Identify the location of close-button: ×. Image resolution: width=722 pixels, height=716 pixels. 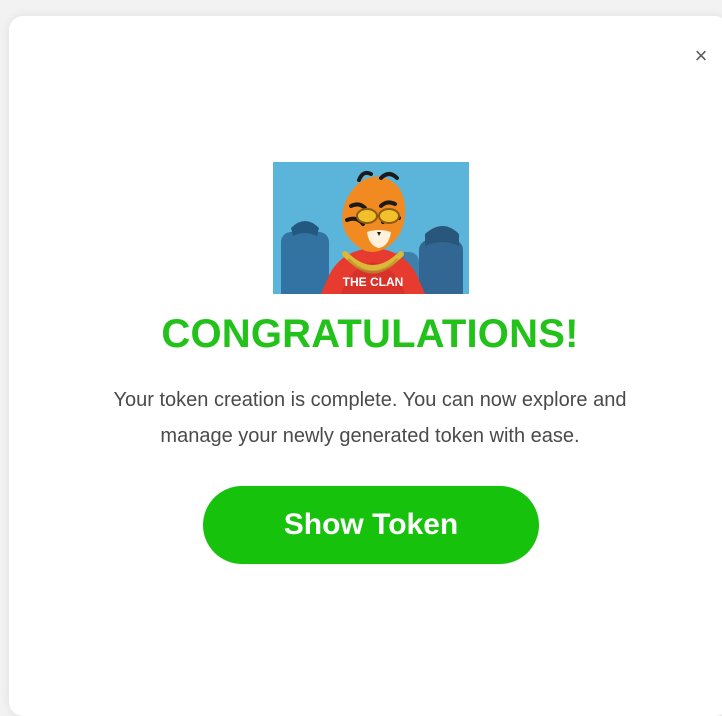
(701, 56).